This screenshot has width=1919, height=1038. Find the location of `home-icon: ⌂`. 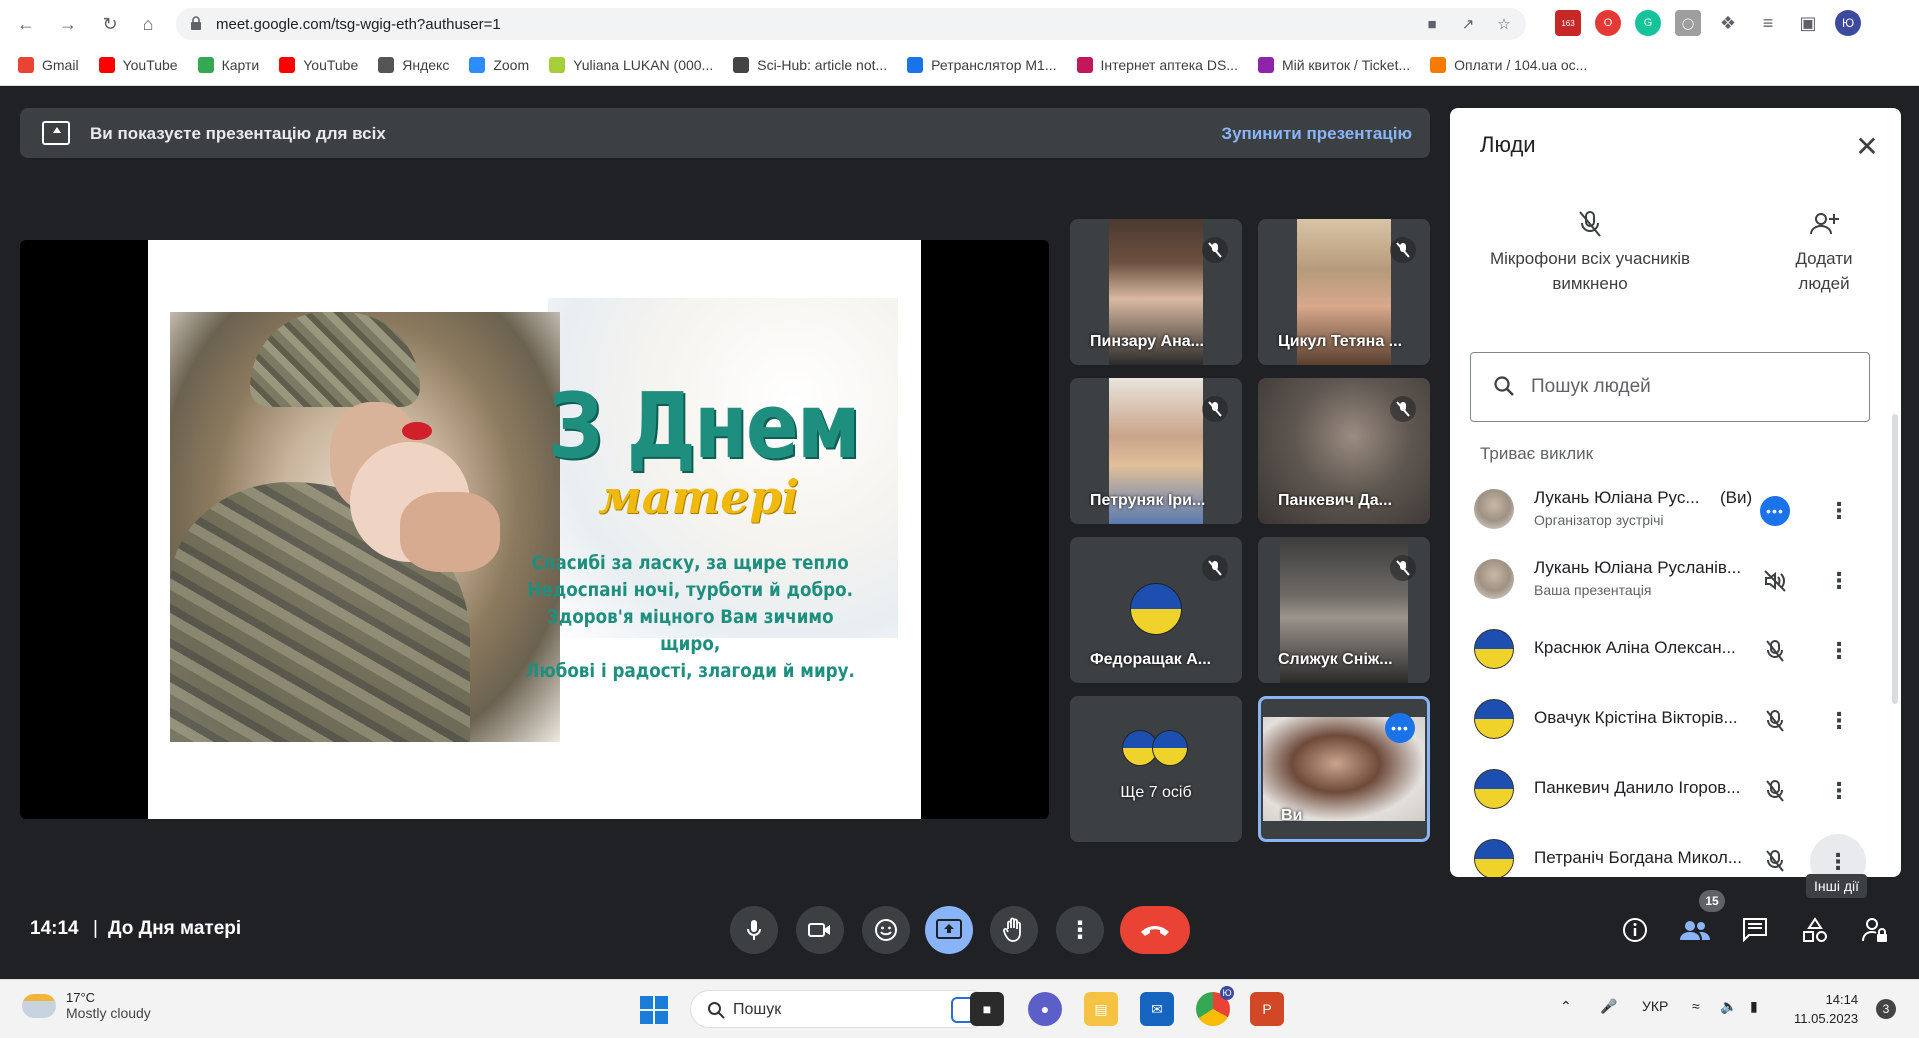

home-icon: ⌂ is located at coordinates (148, 24).